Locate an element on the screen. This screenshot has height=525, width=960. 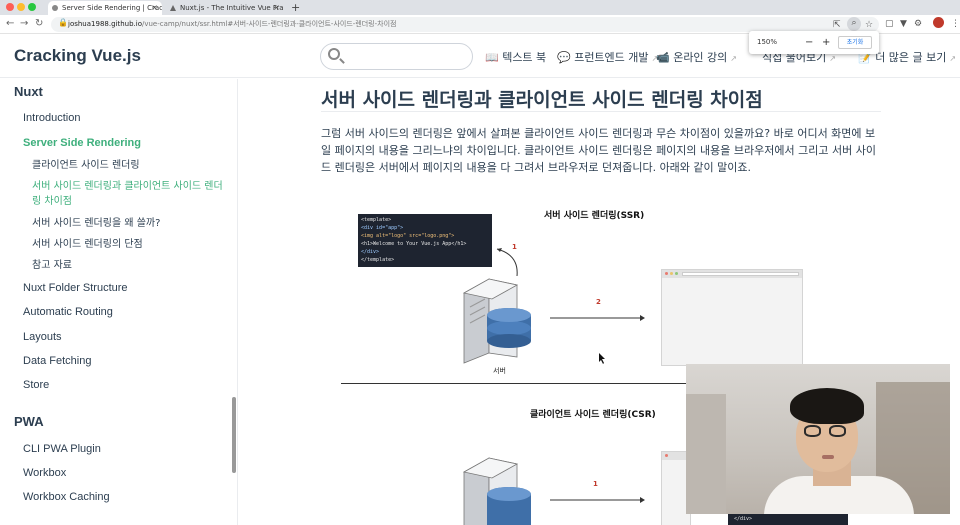
tab-title: Server Side Rendering | Crackin is located at coordinates (112, 8).